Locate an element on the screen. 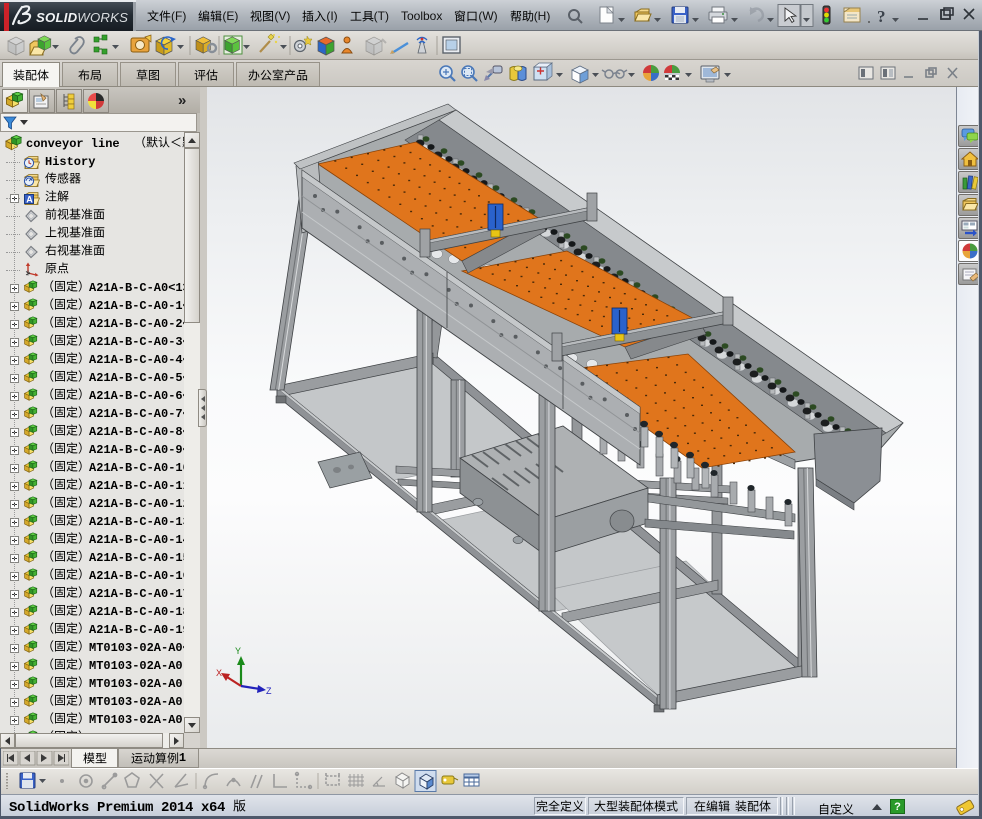  svg-text: SOLIDWORKS is located at coordinates (82, 17).